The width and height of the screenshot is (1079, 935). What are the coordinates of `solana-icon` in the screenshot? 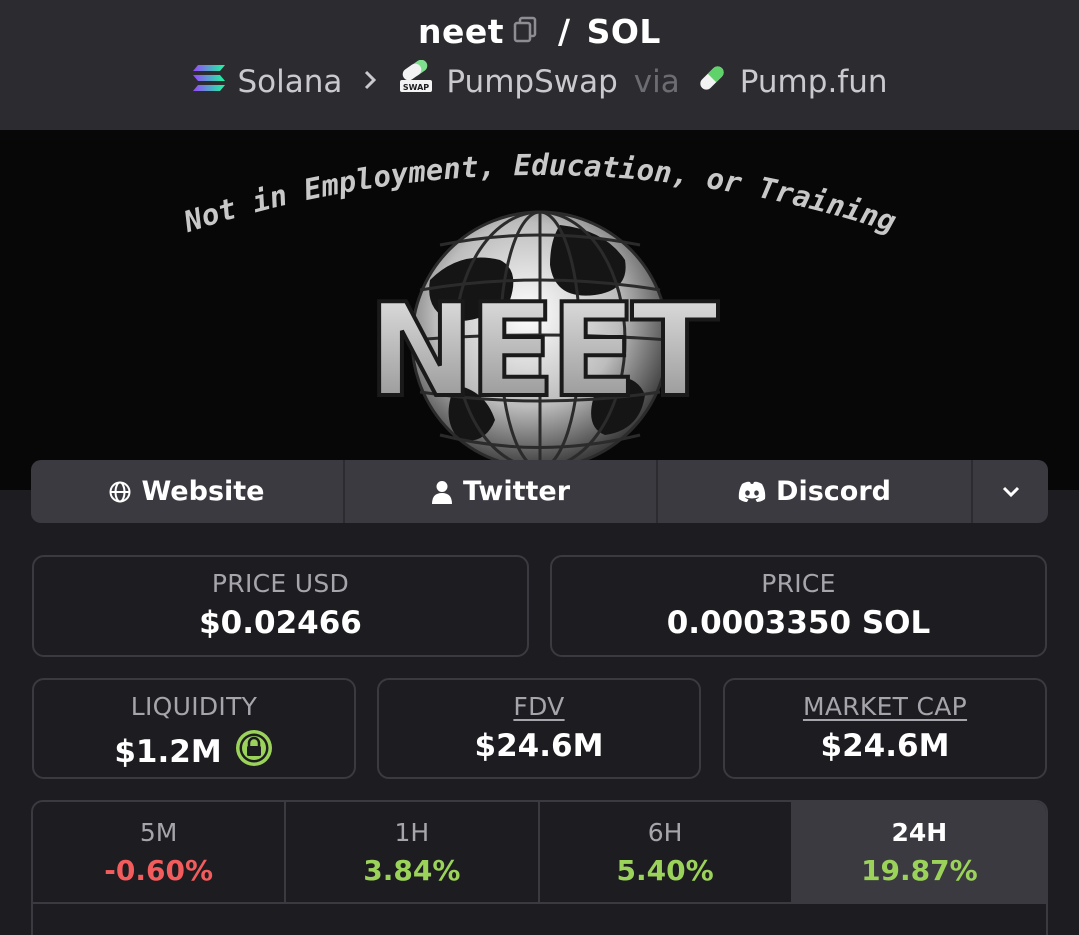 It's located at (209, 82).